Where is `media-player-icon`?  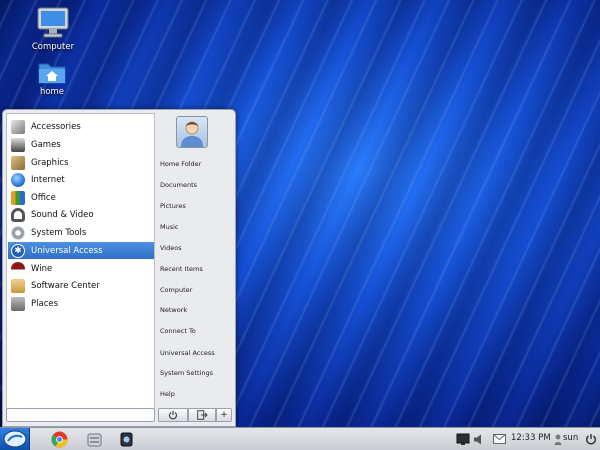
media-player-icon is located at coordinates (126, 439).